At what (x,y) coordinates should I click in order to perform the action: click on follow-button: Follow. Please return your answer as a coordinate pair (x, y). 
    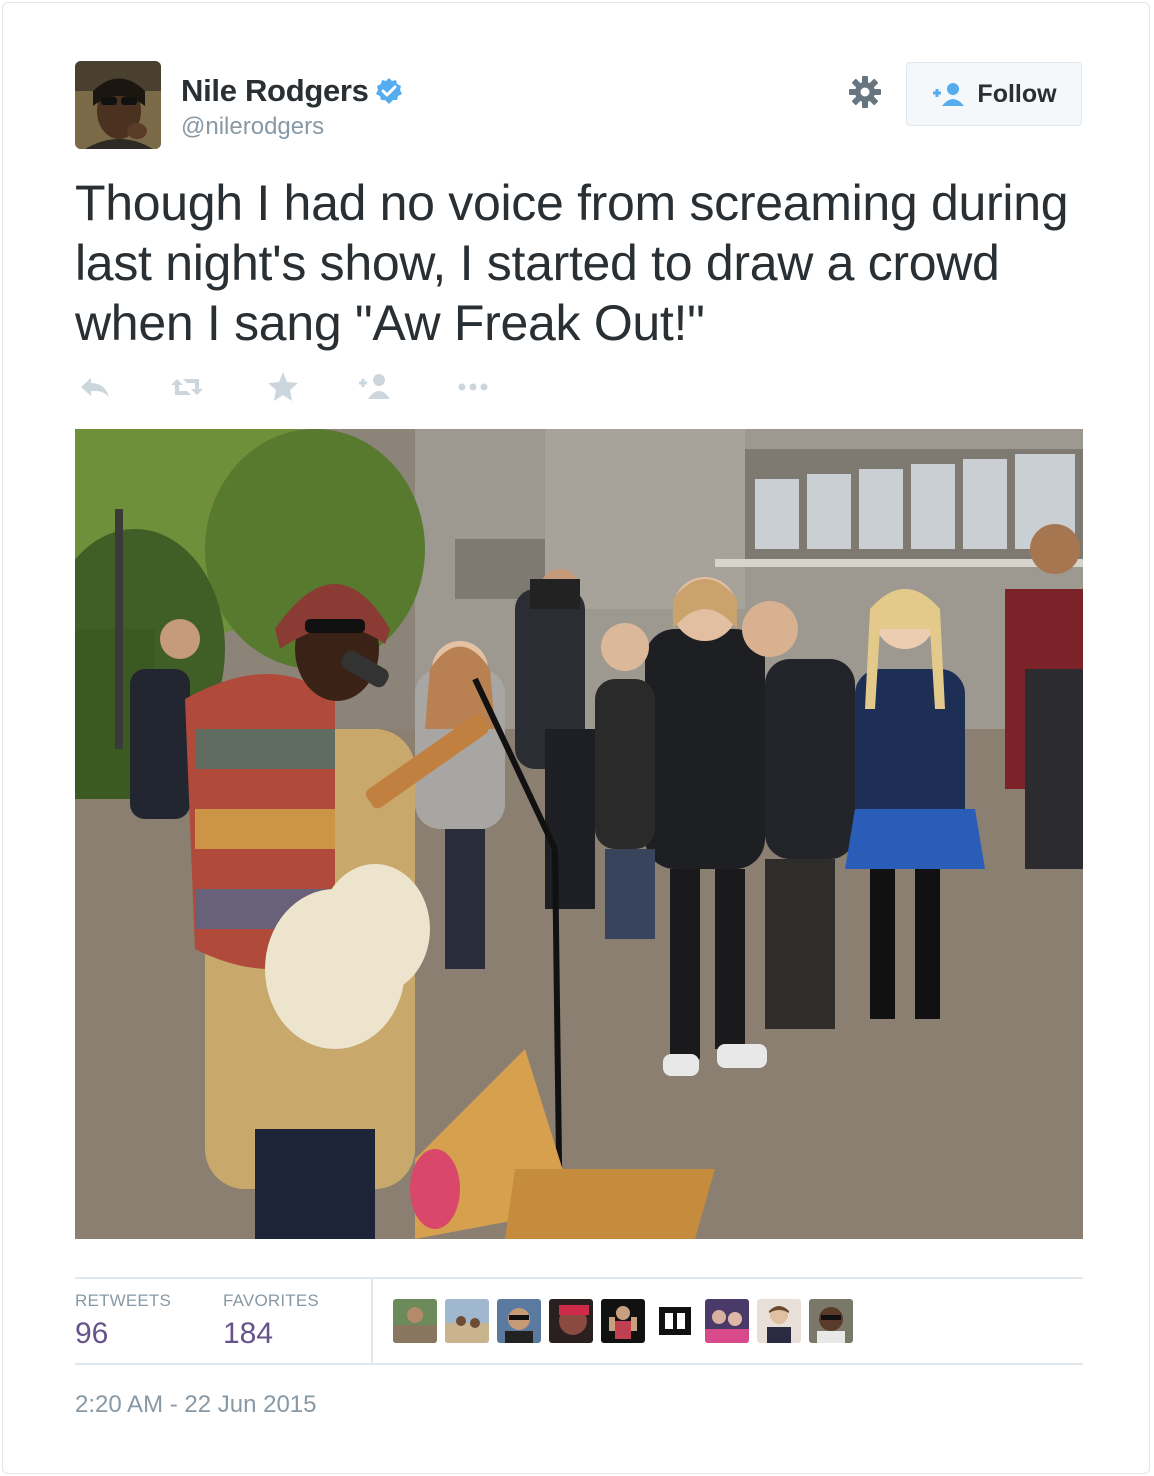
    Looking at the image, I should click on (994, 94).